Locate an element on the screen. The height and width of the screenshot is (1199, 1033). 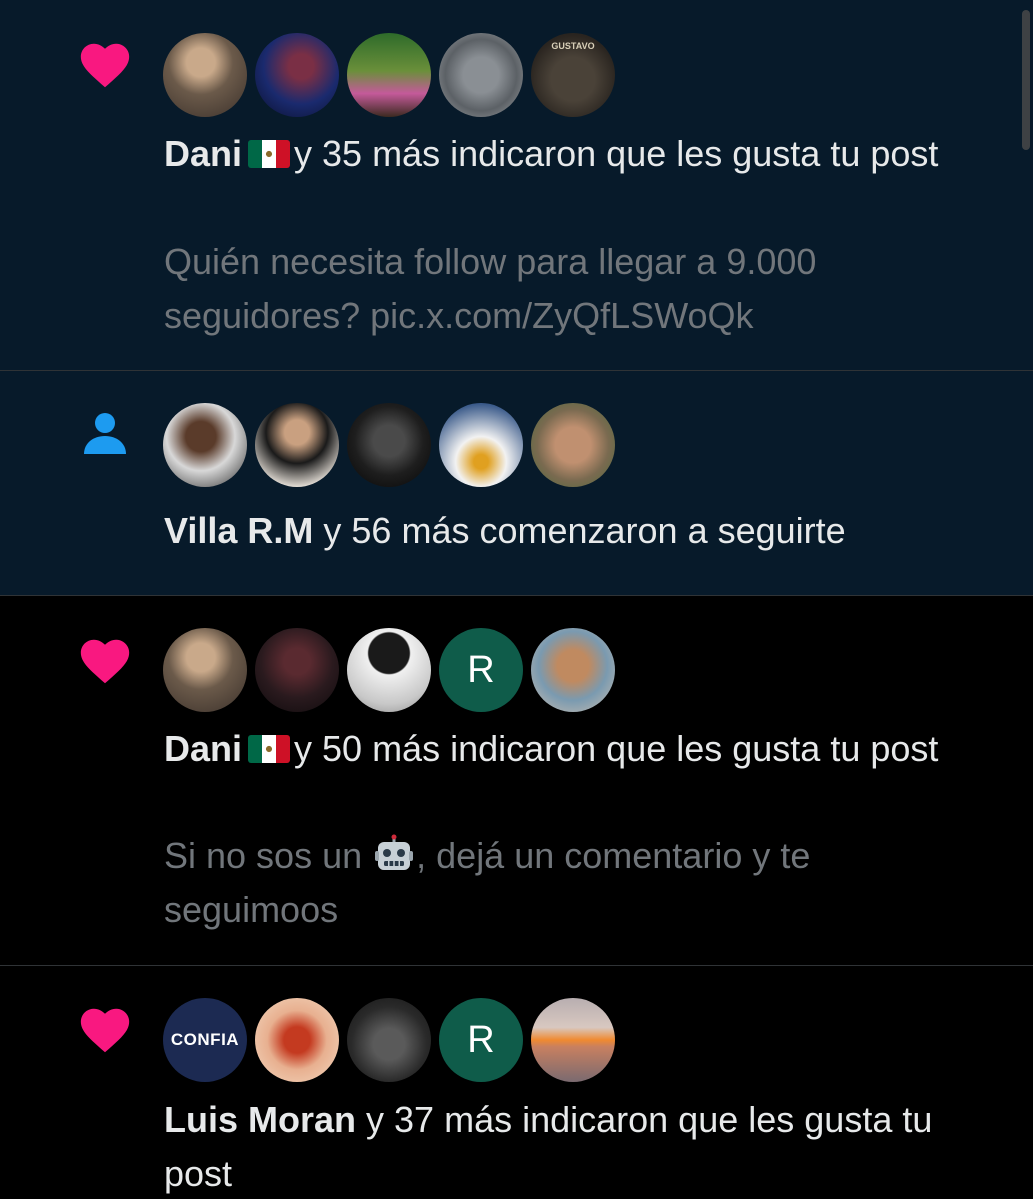
avatar-row: CONFIA R is located at coordinates (389, 1040).